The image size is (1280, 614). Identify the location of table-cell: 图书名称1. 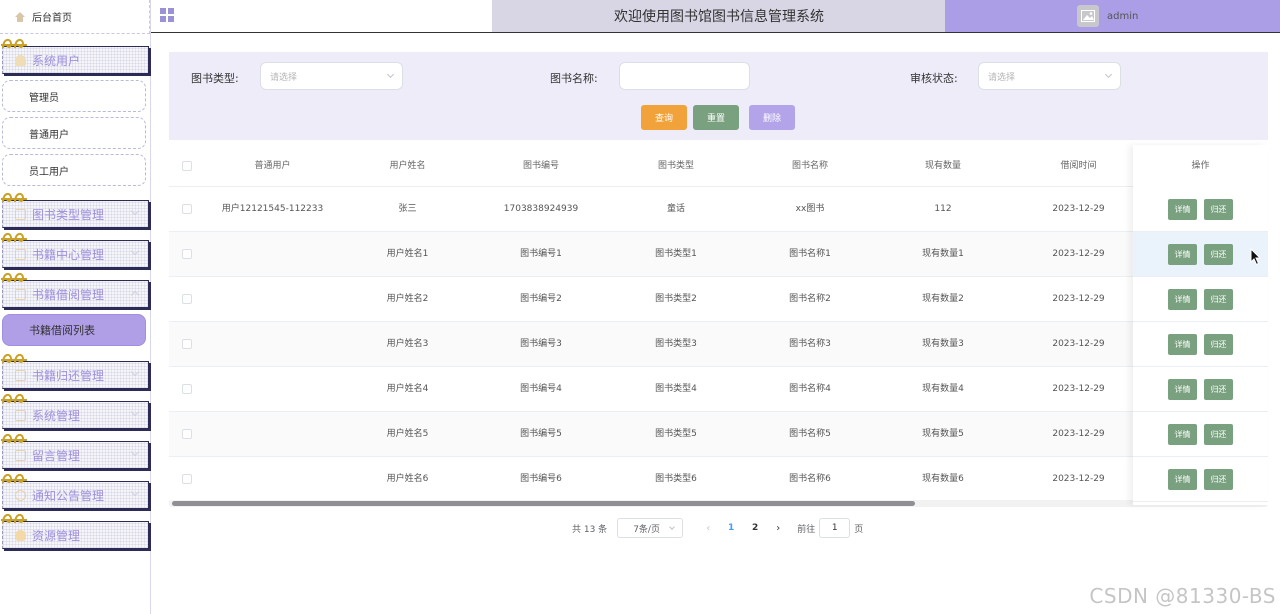
(810, 254).